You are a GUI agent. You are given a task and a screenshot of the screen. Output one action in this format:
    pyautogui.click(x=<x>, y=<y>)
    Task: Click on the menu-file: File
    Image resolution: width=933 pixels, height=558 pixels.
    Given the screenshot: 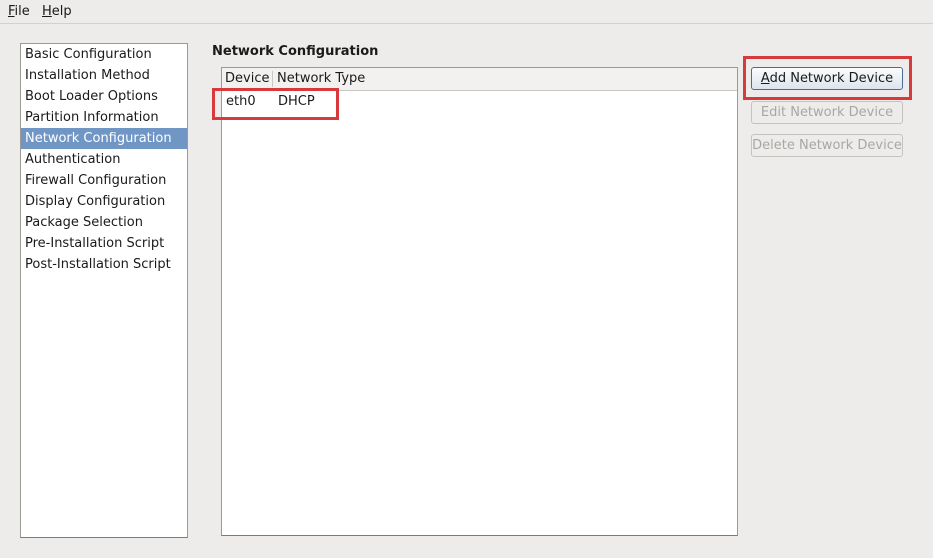 What is the action you would take?
    pyautogui.click(x=19, y=11)
    